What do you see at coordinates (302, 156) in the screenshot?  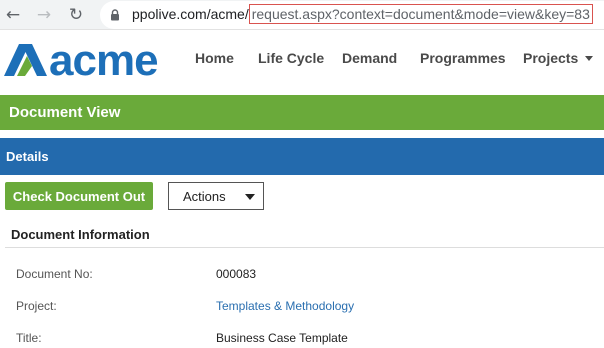 I see `section-header: Details` at bounding box center [302, 156].